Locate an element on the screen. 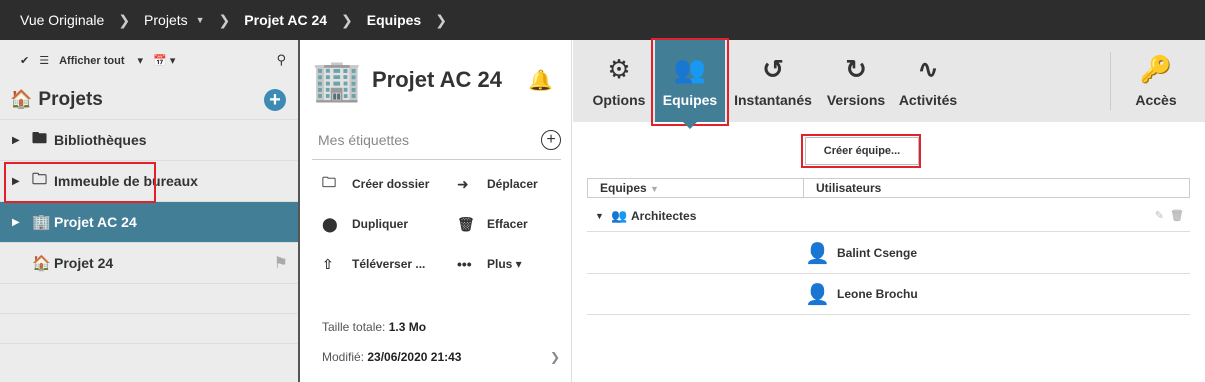 Image resolution: width=1205 pixels, height=382 pixels. gear-icon: ⚙ is located at coordinates (619, 69).